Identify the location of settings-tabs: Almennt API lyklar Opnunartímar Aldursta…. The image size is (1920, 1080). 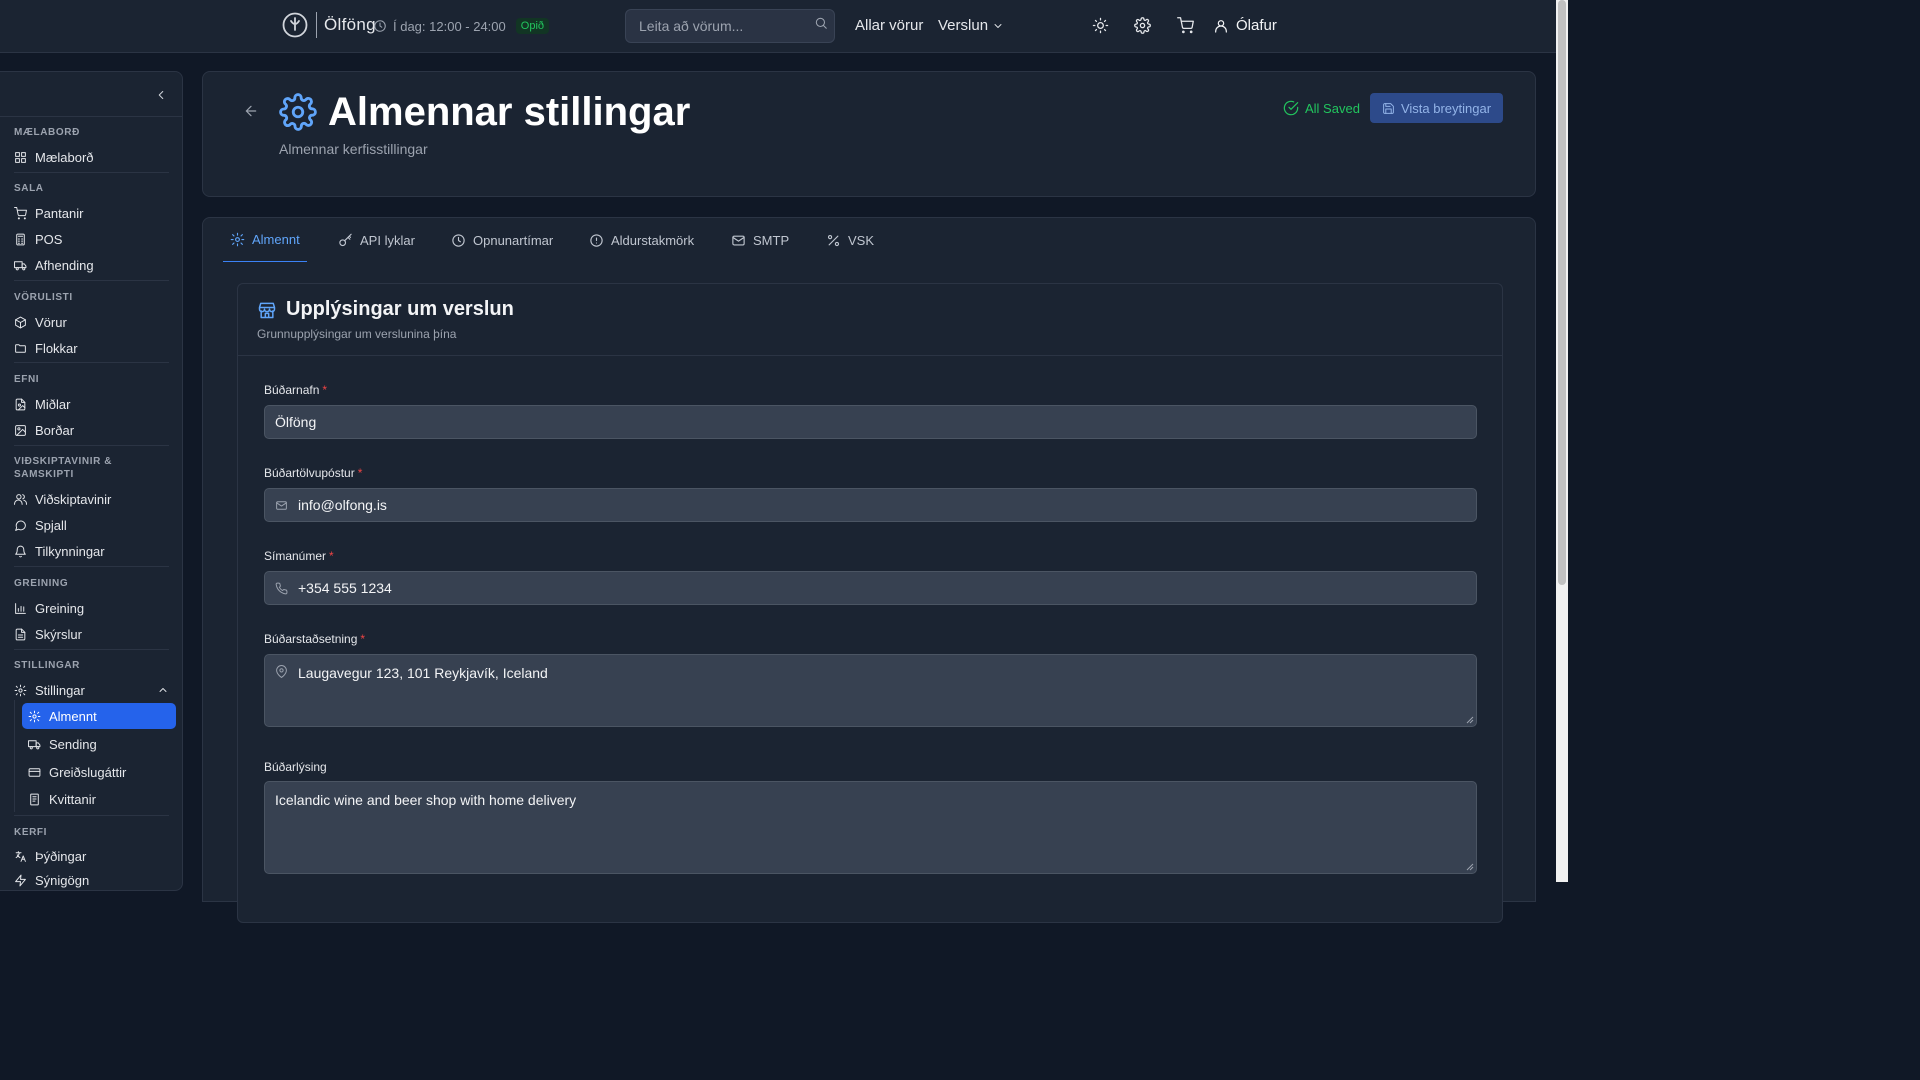
(869, 240).